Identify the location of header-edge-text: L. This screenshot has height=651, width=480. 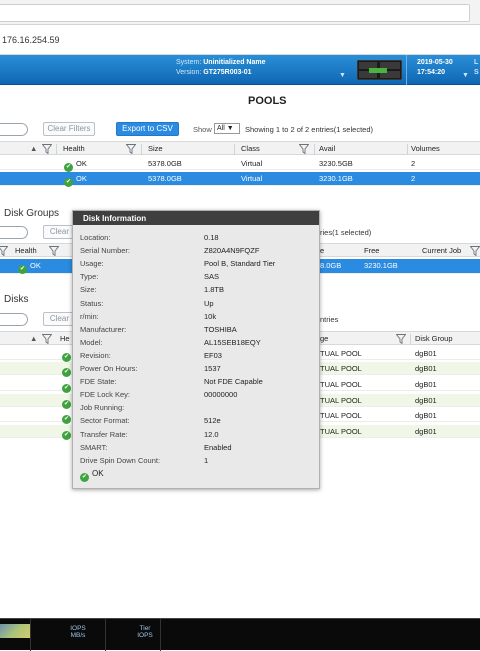
(476, 62).